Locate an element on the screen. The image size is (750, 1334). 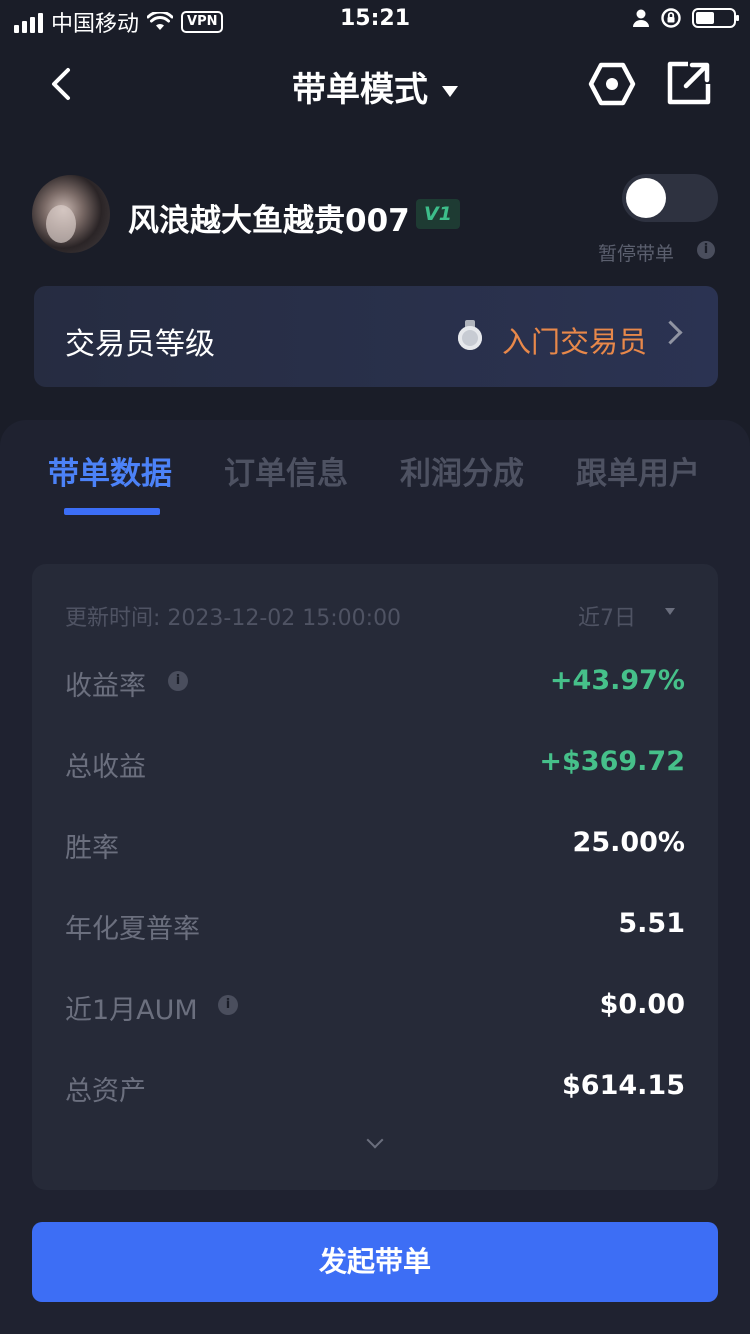
stat-value-sharpe-ratio: 5.51 is located at coordinates (651, 923).